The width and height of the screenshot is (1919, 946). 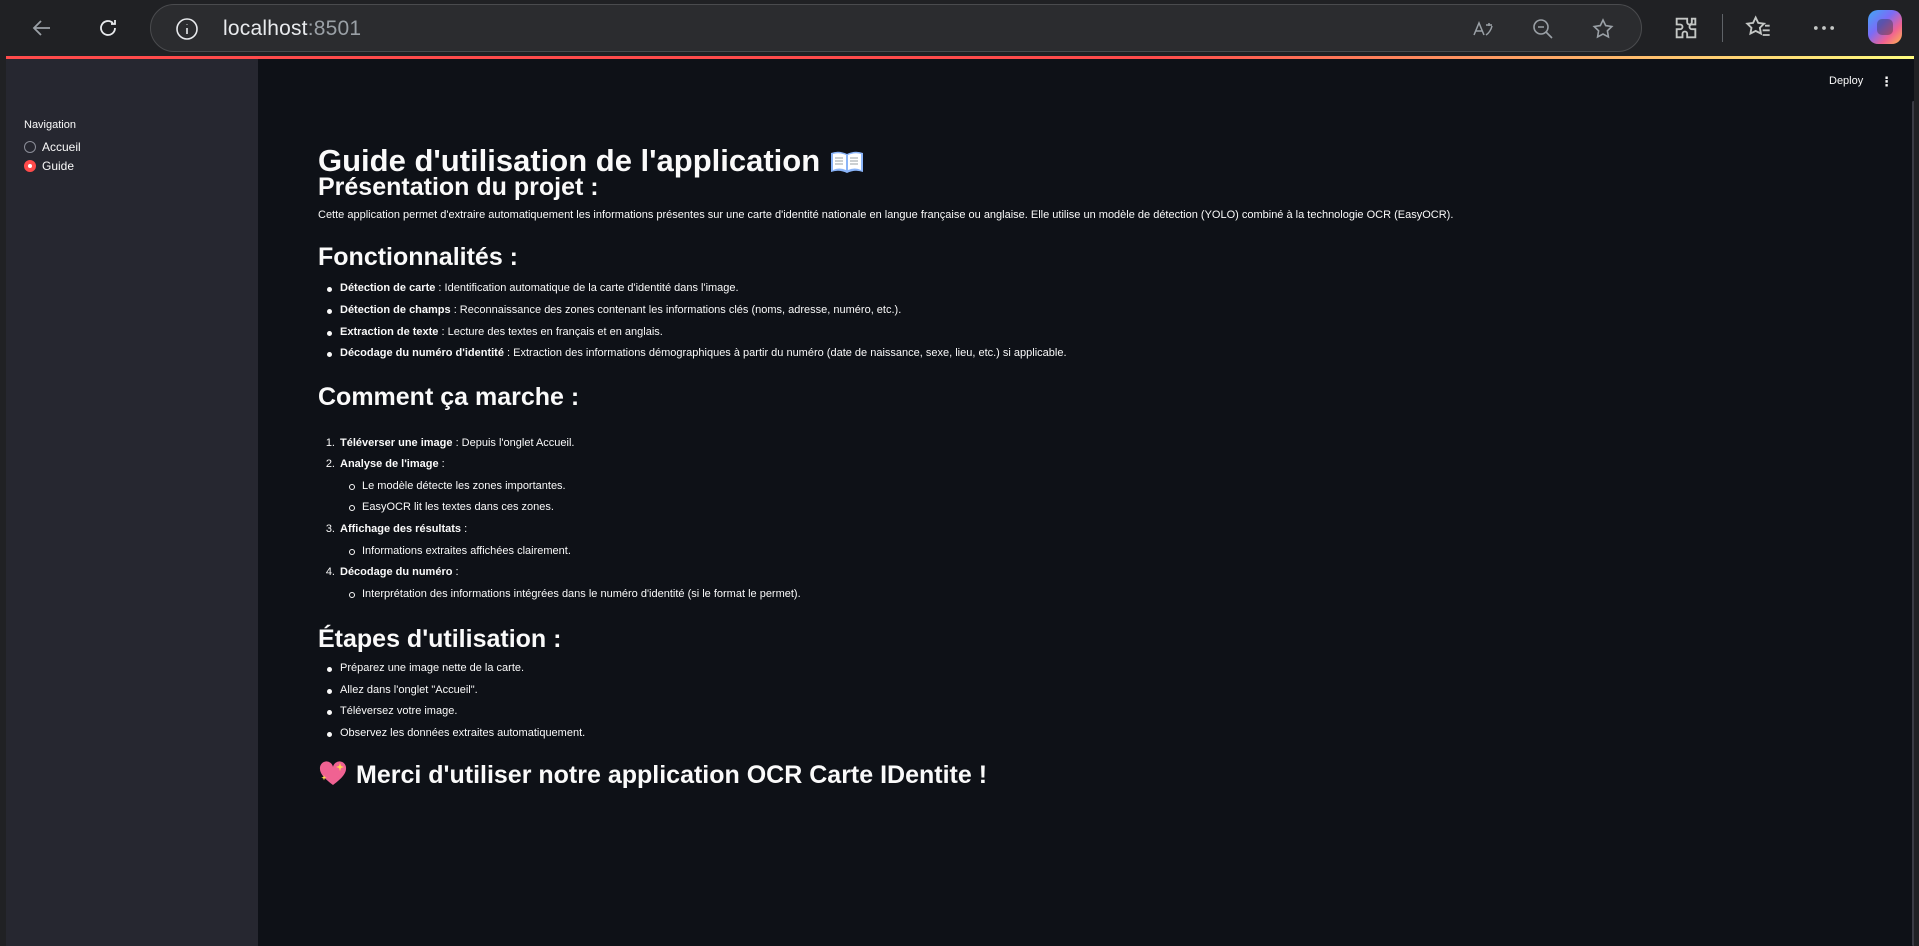 I want to click on section-heading-features: Fonctionnalités :, so click(x=418, y=257).